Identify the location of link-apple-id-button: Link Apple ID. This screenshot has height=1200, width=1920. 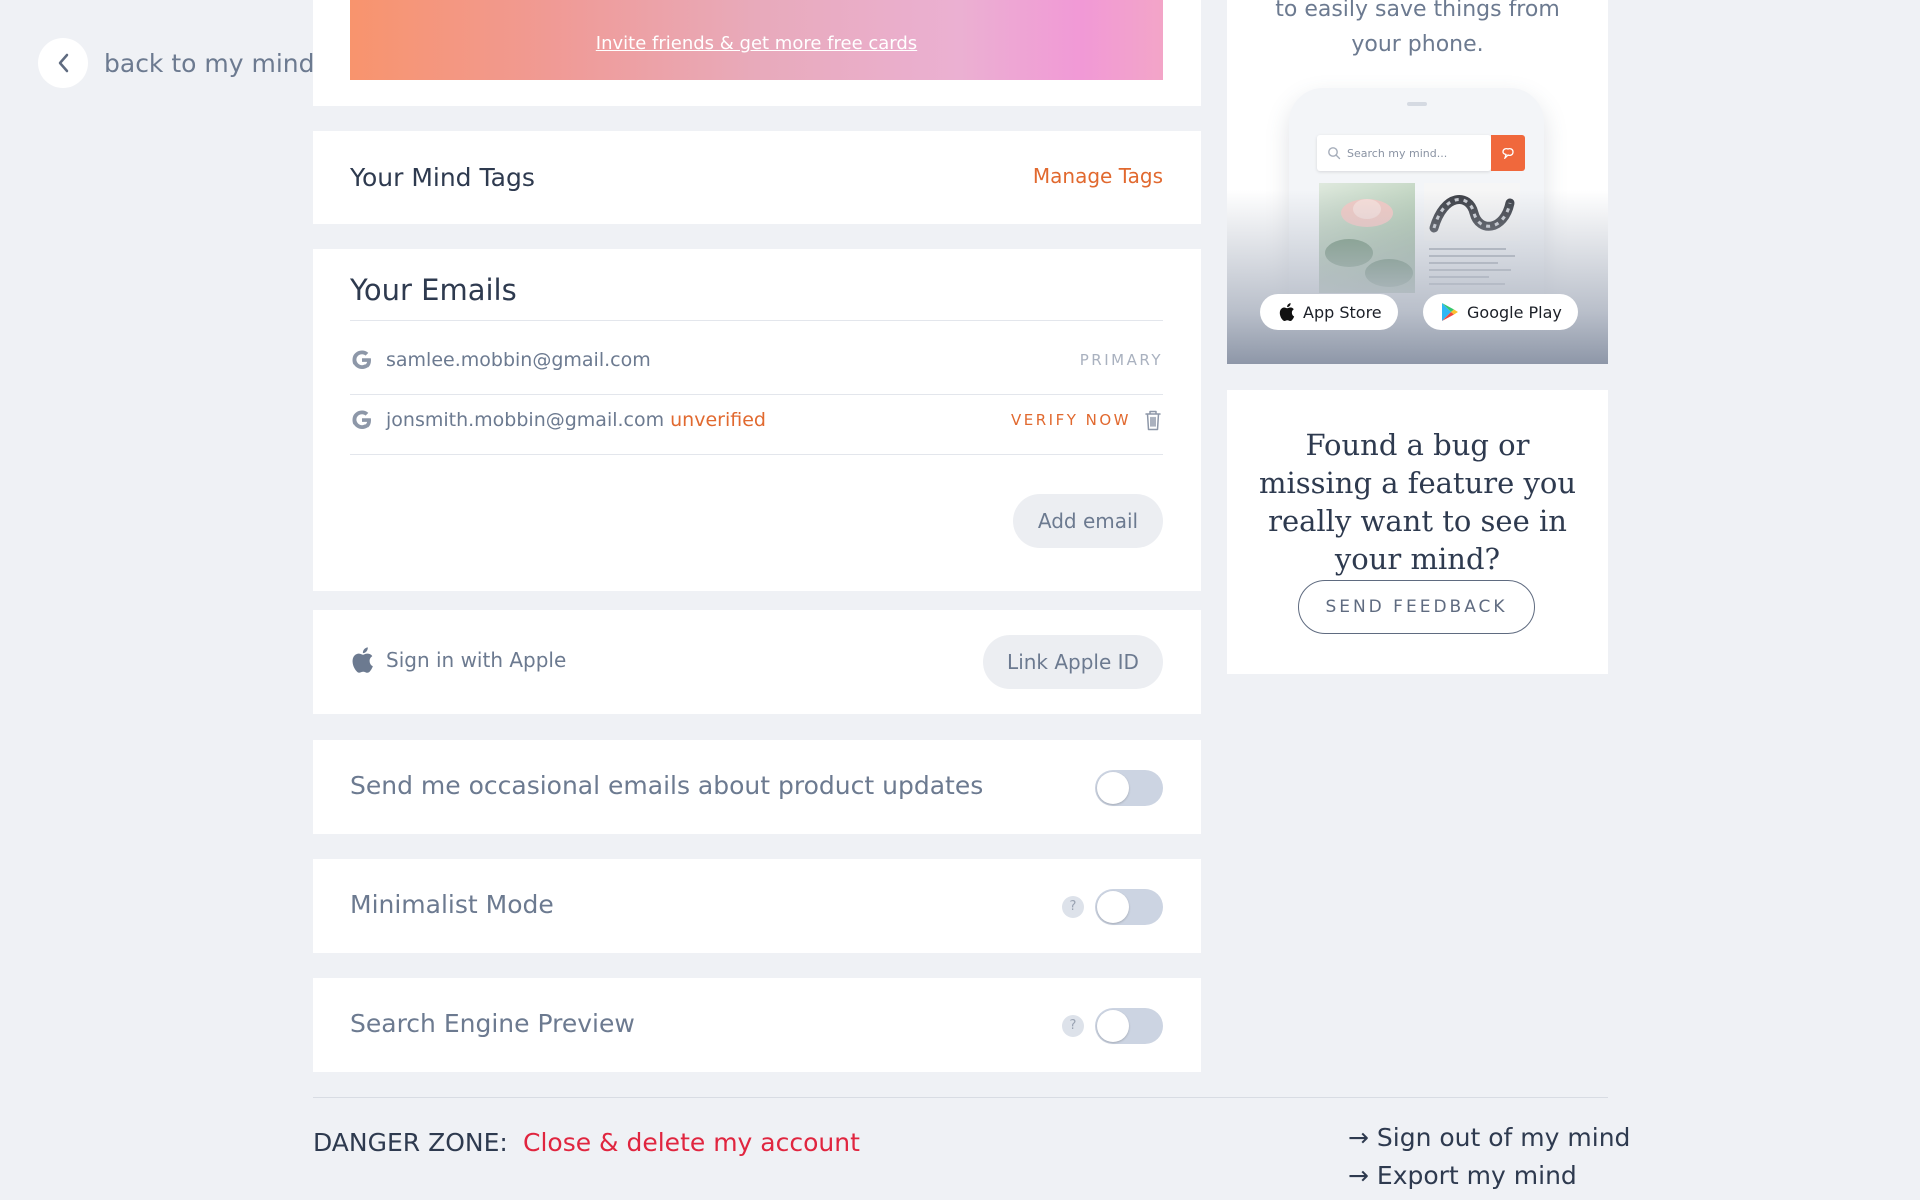
(1073, 662).